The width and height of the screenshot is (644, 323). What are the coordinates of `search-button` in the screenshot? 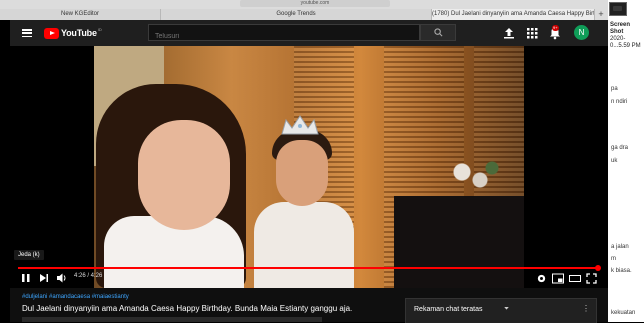 It's located at (438, 32).